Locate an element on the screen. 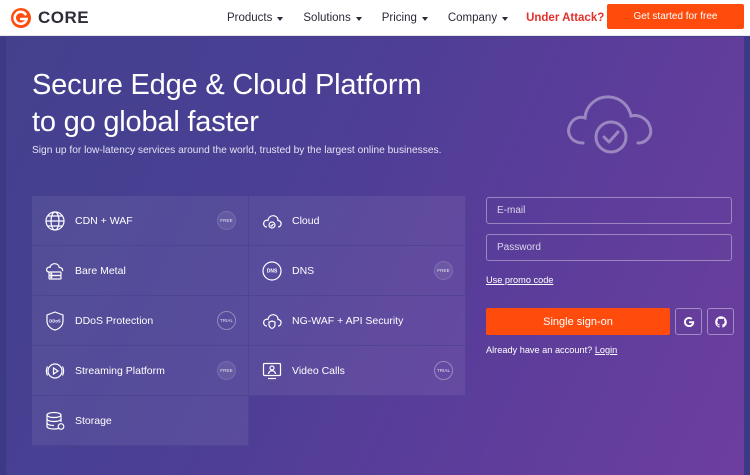  account-text: Already have an account? is located at coordinates (539, 350).